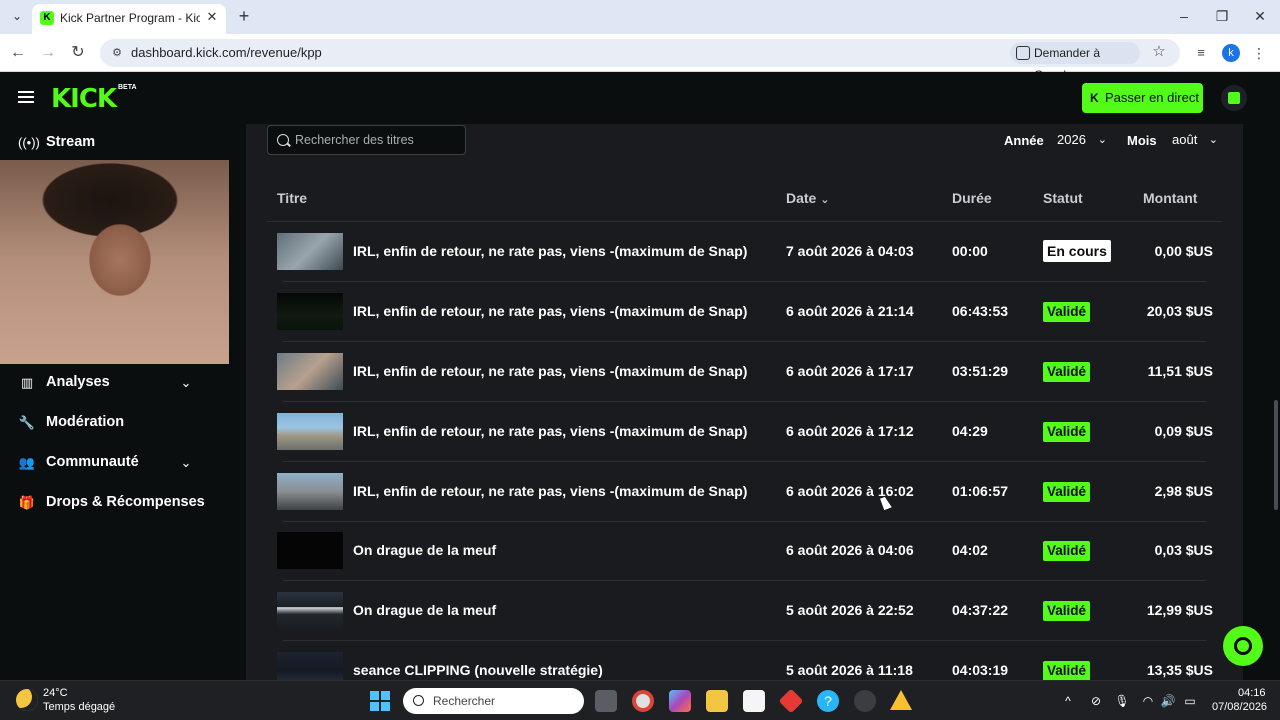 This screenshot has width=1280, height=720. Describe the element at coordinates (79, 707) in the screenshot. I see `weather-description: Temps dégagé` at that location.